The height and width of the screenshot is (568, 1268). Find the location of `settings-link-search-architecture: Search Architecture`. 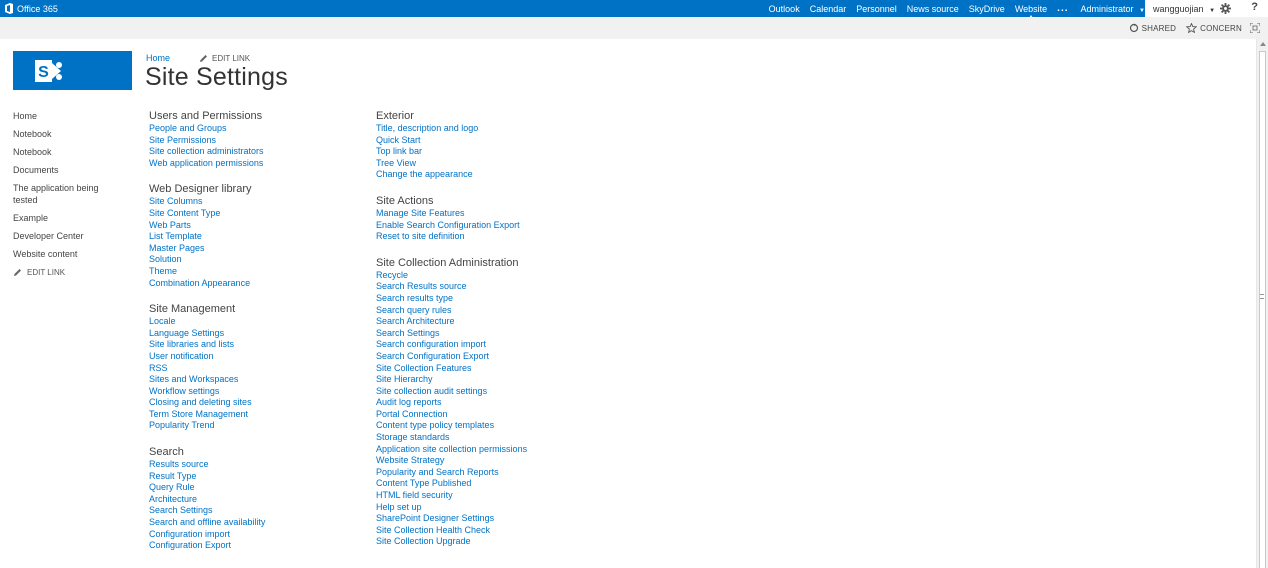

settings-link-search-architecture: Search Architecture is located at coordinates (496, 322).